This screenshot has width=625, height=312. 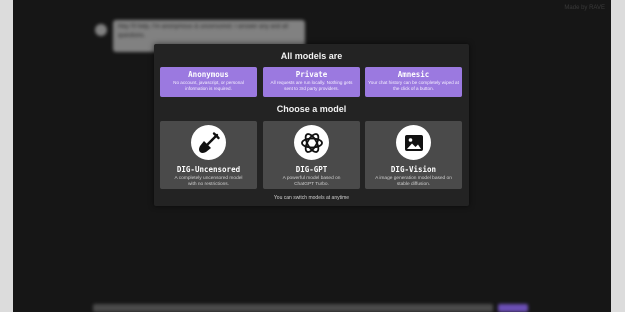 What do you see at coordinates (413, 169) in the screenshot?
I see `model-name: DIG-Vision` at bounding box center [413, 169].